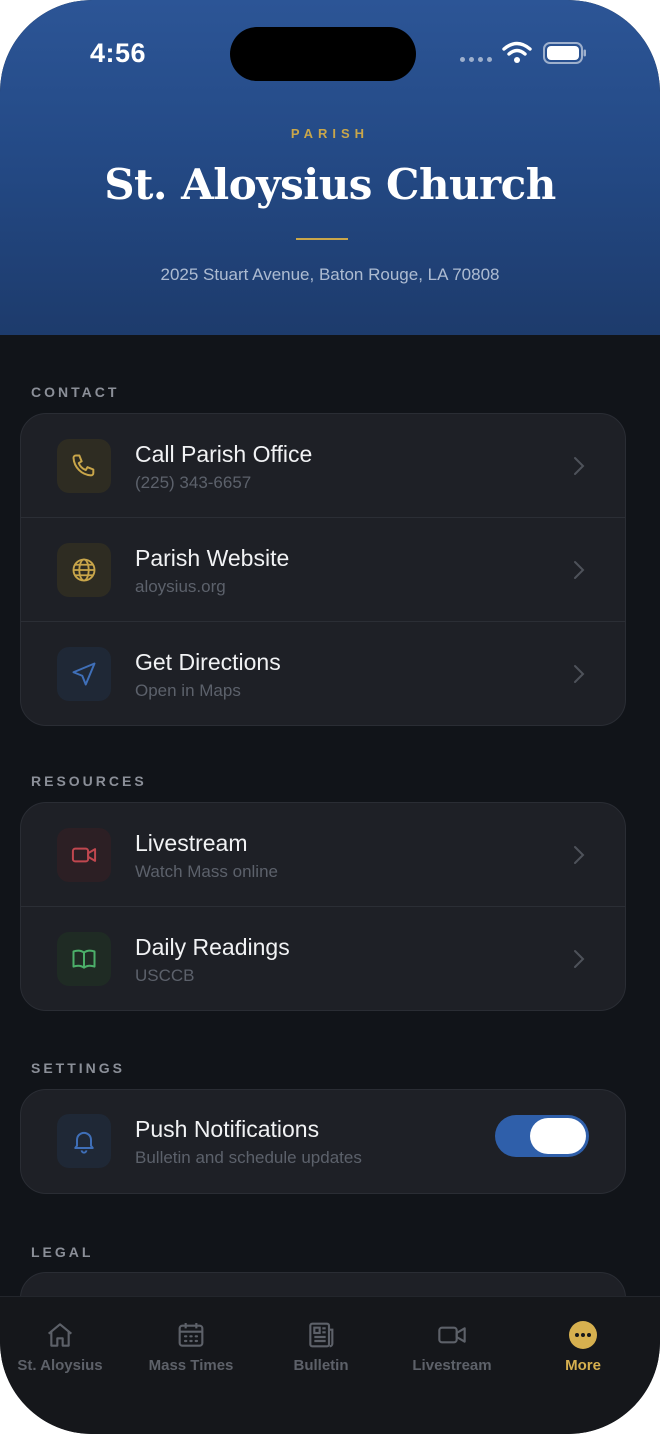 This screenshot has width=660, height=1434. What do you see at coordinates (84, 570) in the screenshot?
I see `globe-icon` at bounding box center [84, 570].